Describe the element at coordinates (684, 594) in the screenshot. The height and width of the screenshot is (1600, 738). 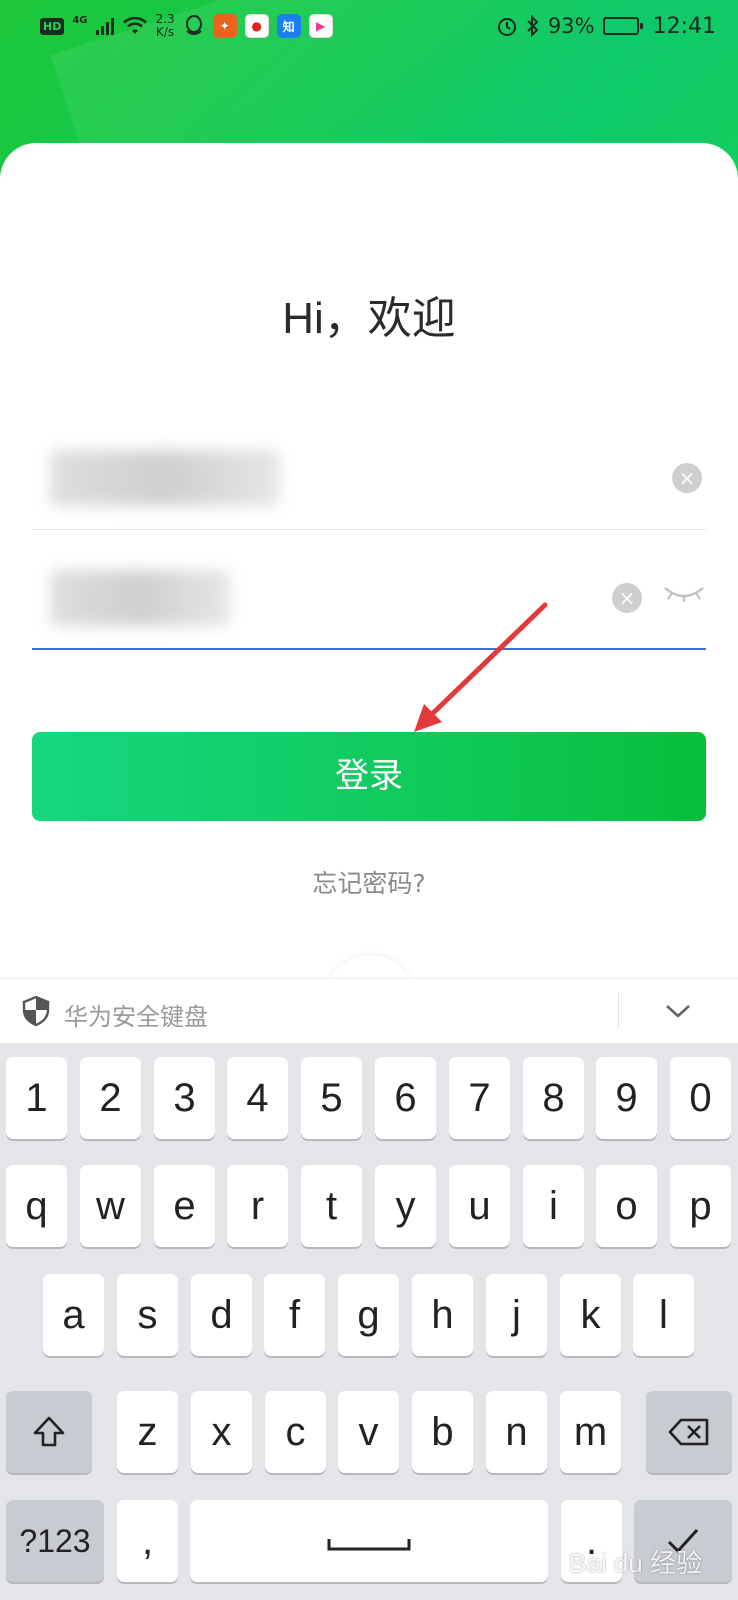
I see `eye-closed-icon` at that location.